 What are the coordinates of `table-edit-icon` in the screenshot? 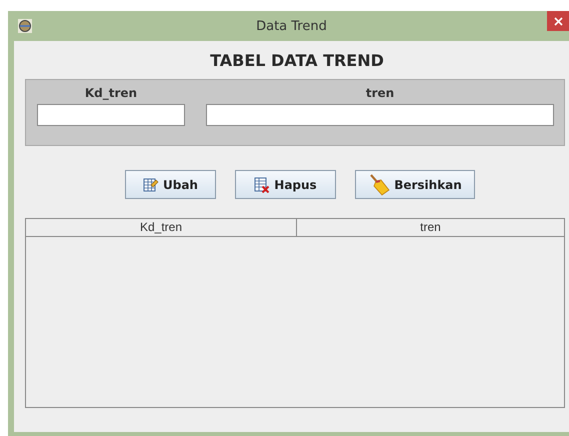 It's located at (151, 184).